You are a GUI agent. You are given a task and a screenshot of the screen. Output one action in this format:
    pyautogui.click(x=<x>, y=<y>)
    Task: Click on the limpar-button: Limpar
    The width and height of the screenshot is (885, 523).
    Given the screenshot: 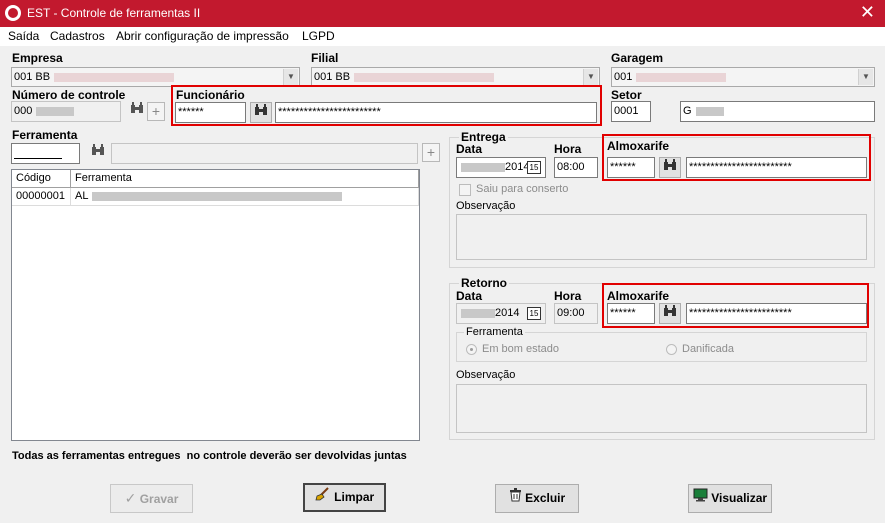 What is the action you would take?
    pyautogui.click(x=344, y=497)
    